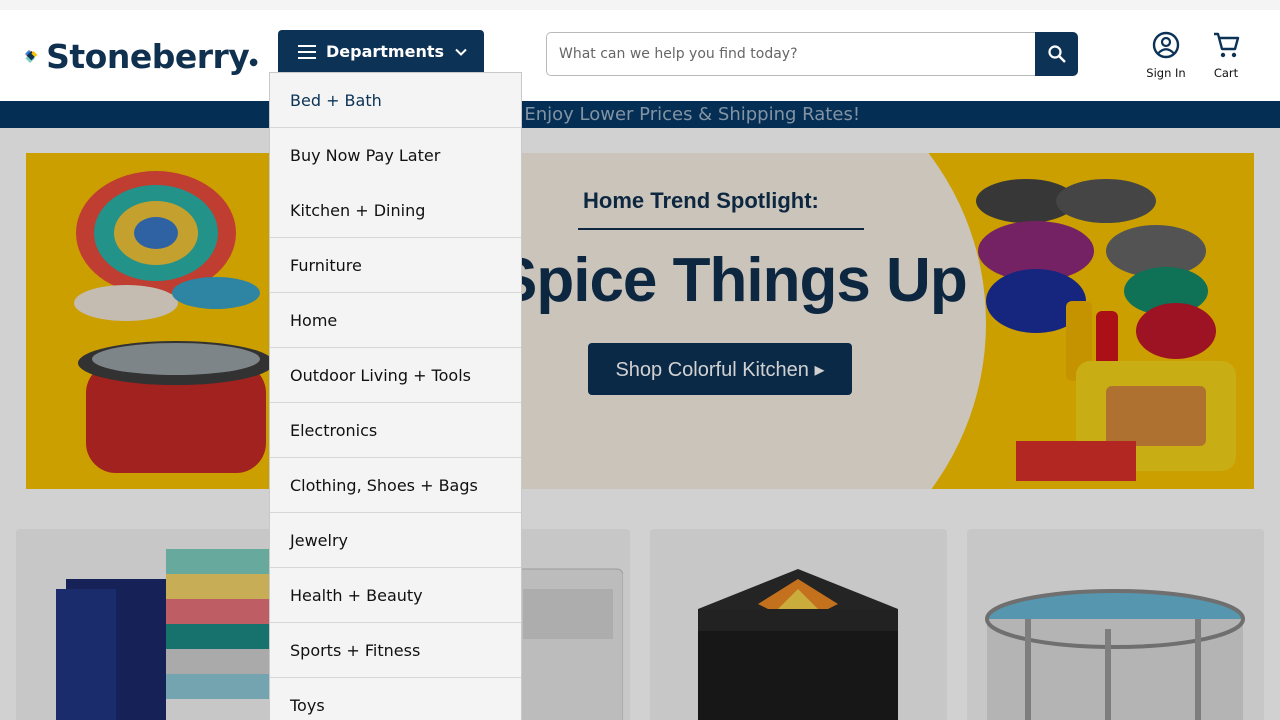 The width and height of the screenshot is (1280, 720). I want to click on site-header: Stoneberry ● Departments Sign In, so click(640, 55).